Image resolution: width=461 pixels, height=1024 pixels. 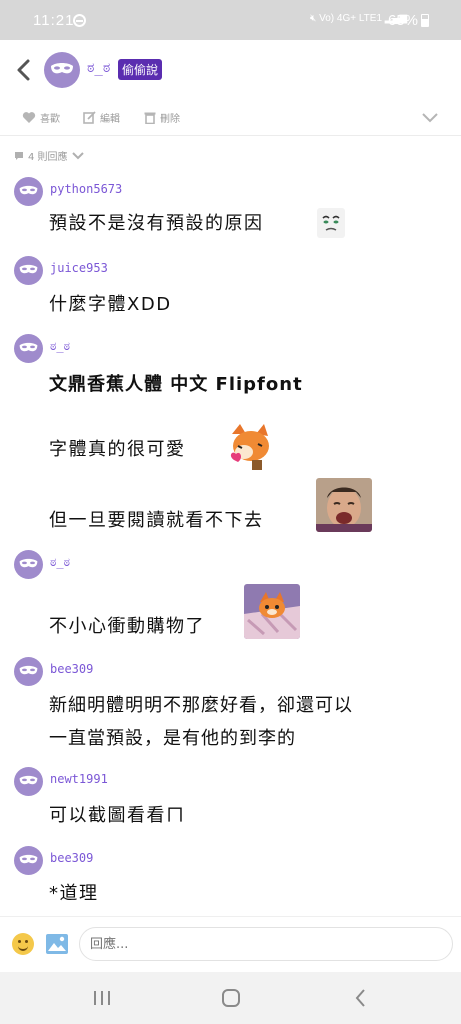 I want to click on battery-icon, so click(x=425, y=20).